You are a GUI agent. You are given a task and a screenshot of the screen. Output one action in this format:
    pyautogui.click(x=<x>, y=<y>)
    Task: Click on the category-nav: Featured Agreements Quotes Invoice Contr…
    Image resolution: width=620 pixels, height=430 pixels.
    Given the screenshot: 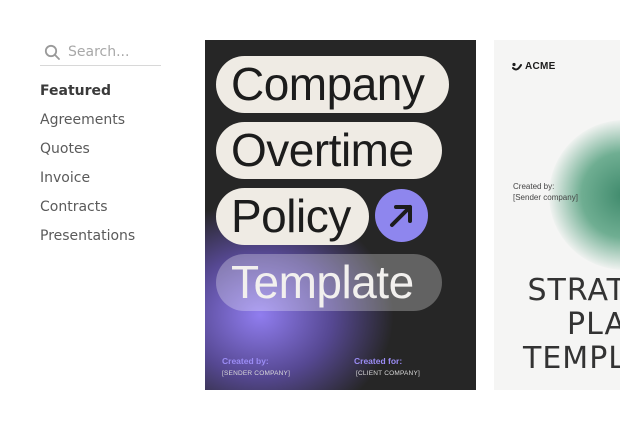 What is the action you would take?
    pyautogui.click(x=87, y=168)
    